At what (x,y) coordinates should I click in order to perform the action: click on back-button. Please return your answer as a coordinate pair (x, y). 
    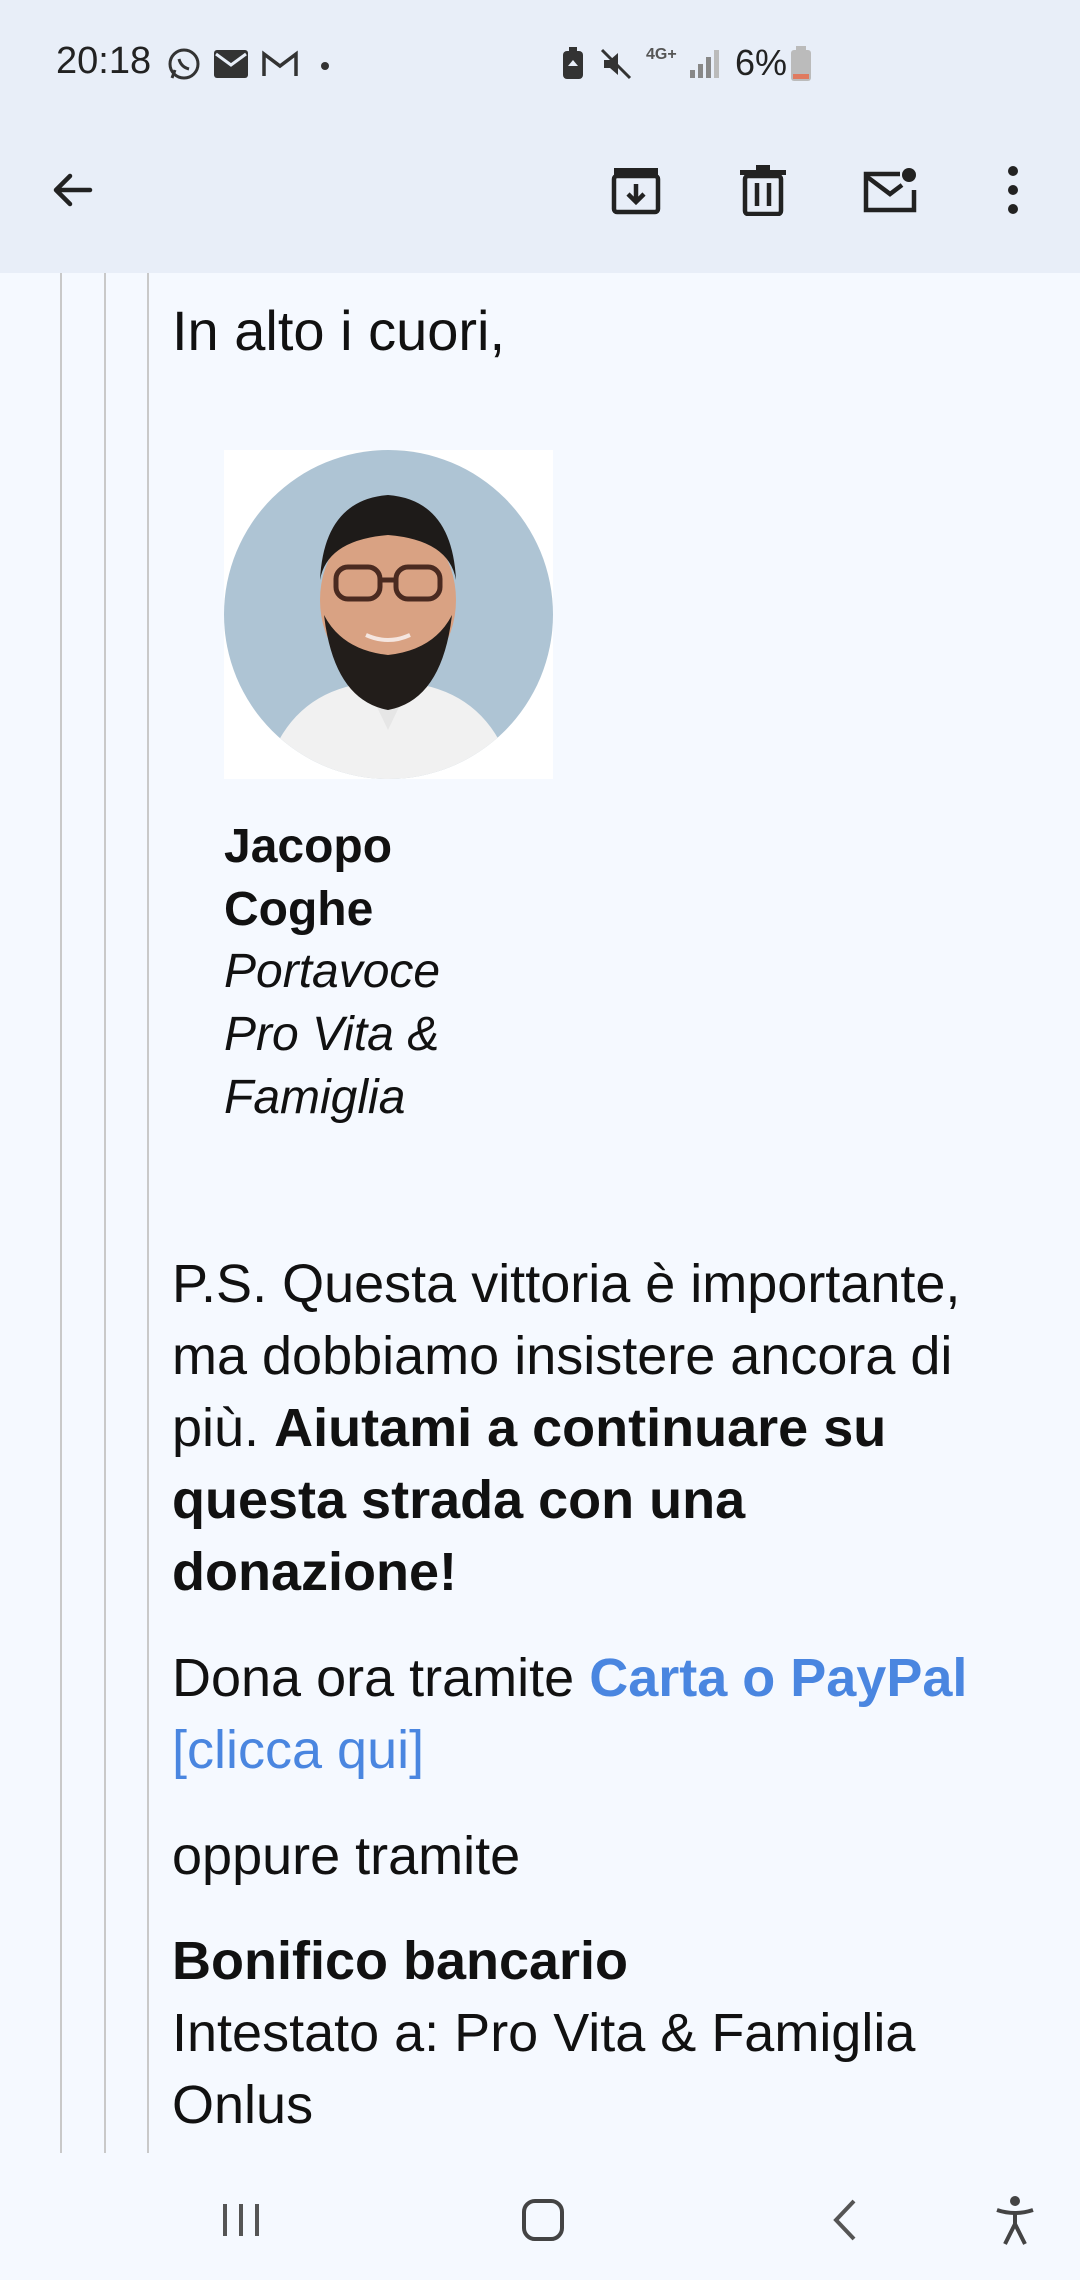
    Looking at the image, I should click on (72, 190).